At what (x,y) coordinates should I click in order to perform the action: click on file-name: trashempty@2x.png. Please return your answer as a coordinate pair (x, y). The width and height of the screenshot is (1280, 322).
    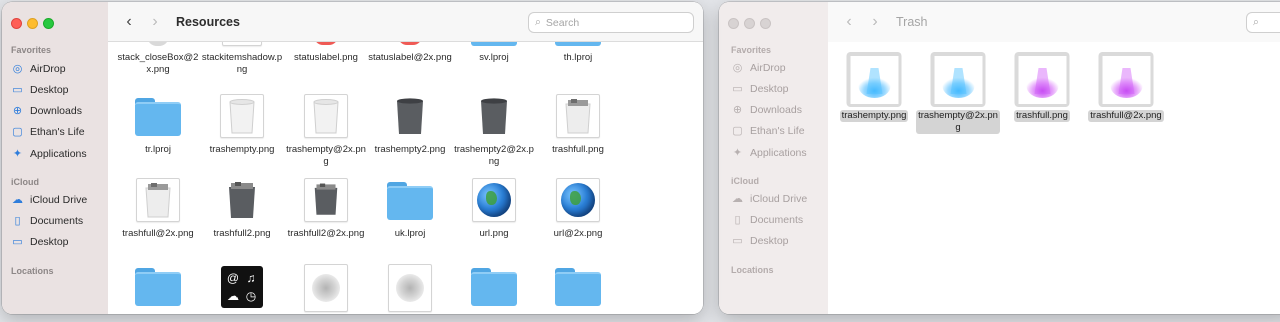
    Looking at the image, I should click on (958, 122).